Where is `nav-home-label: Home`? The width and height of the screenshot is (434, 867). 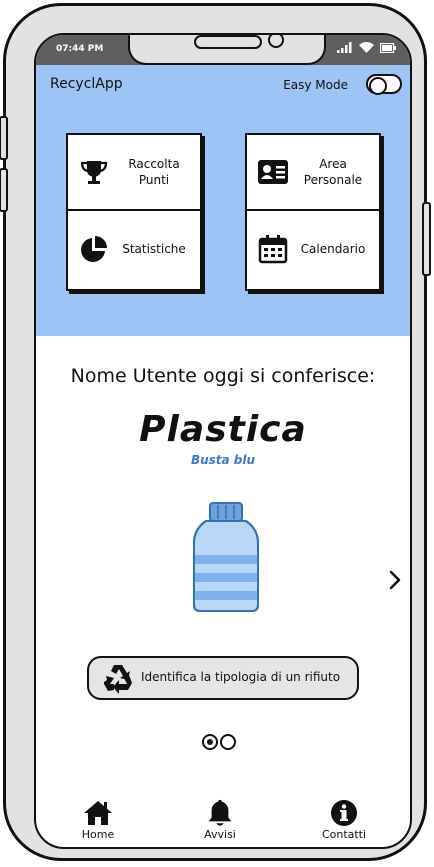
nav-home-label: Home is located at coordinates (98, 834).